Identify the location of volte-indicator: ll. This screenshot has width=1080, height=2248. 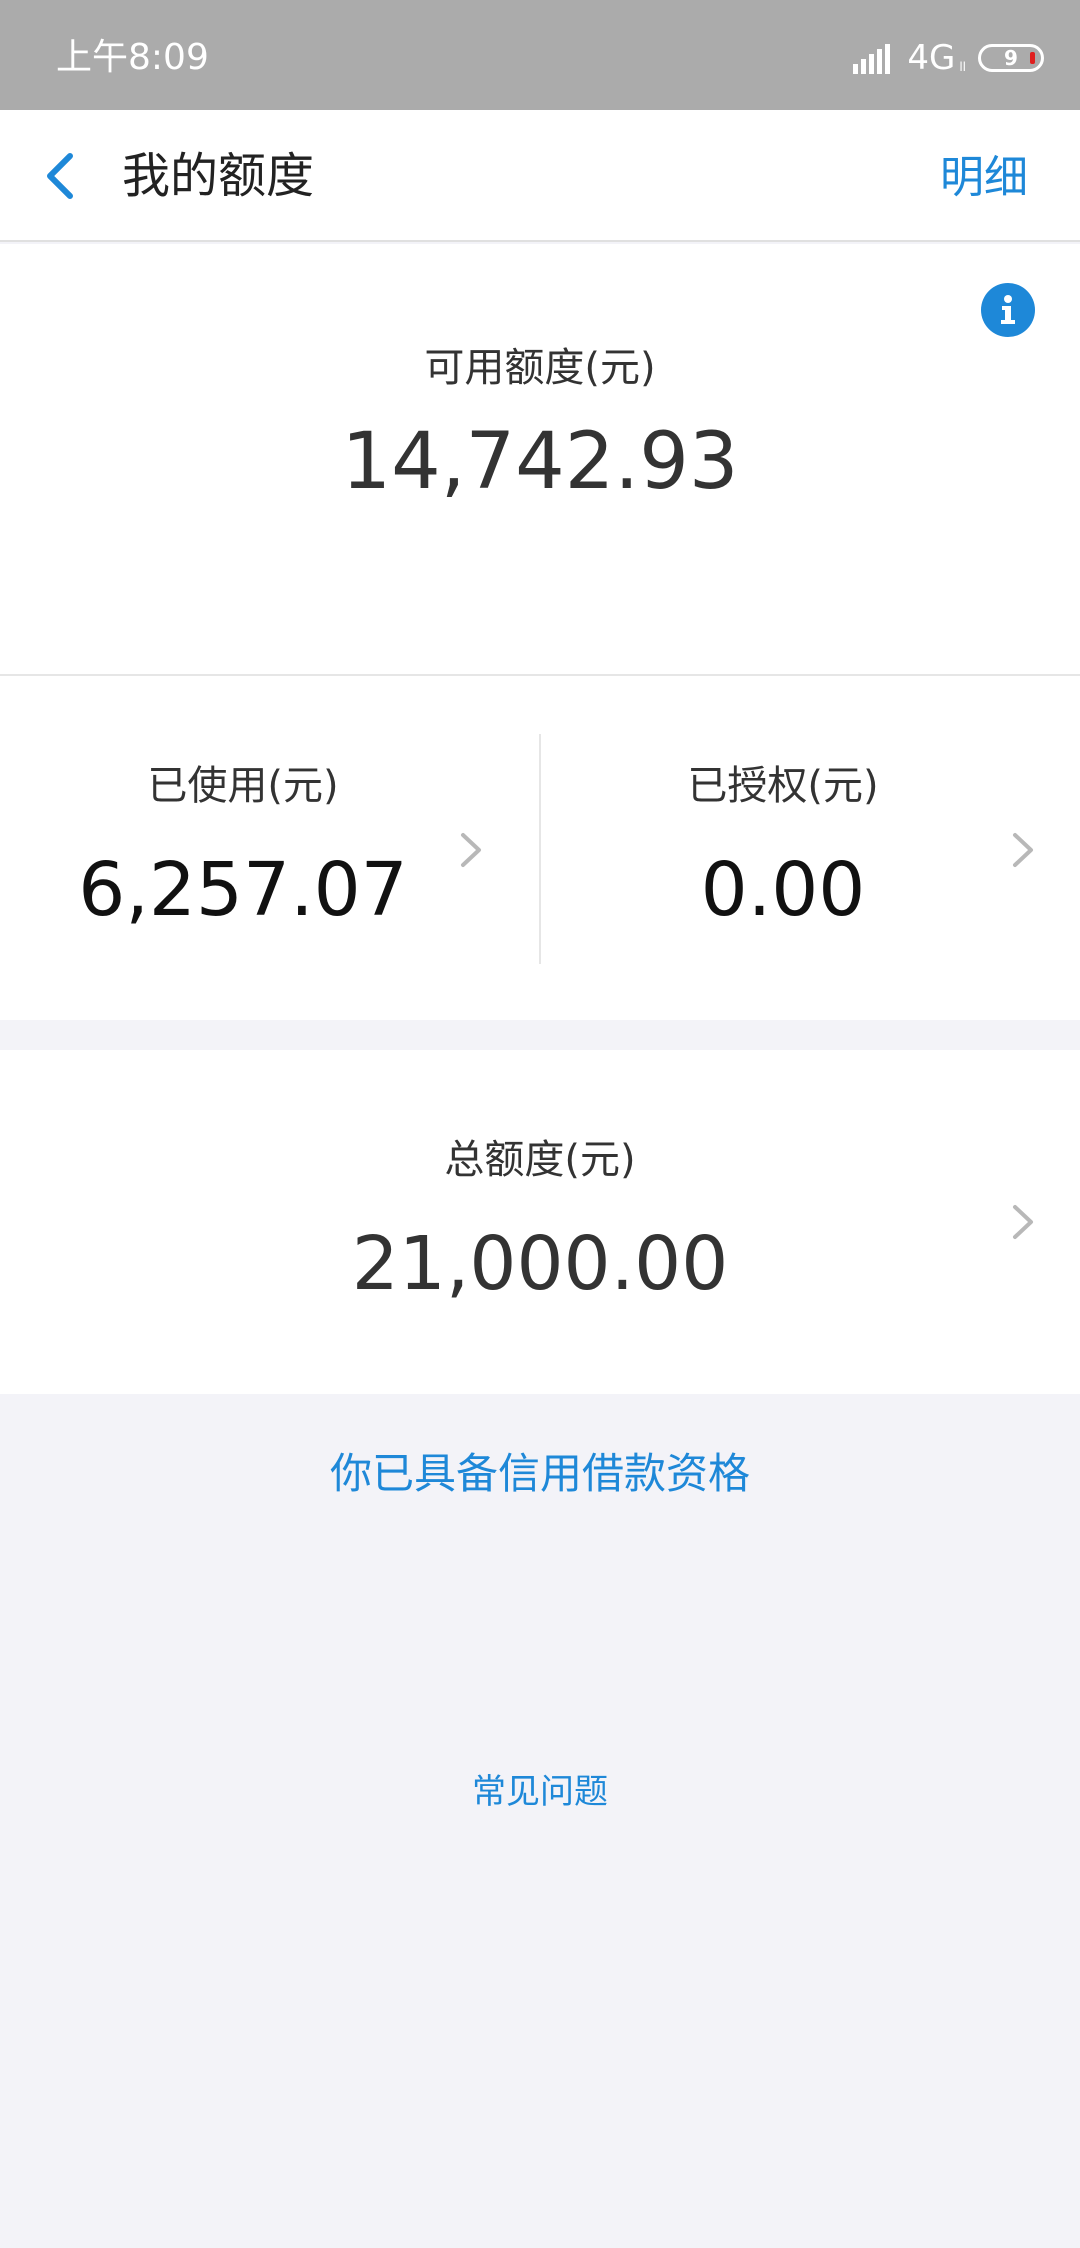
(962, 67).